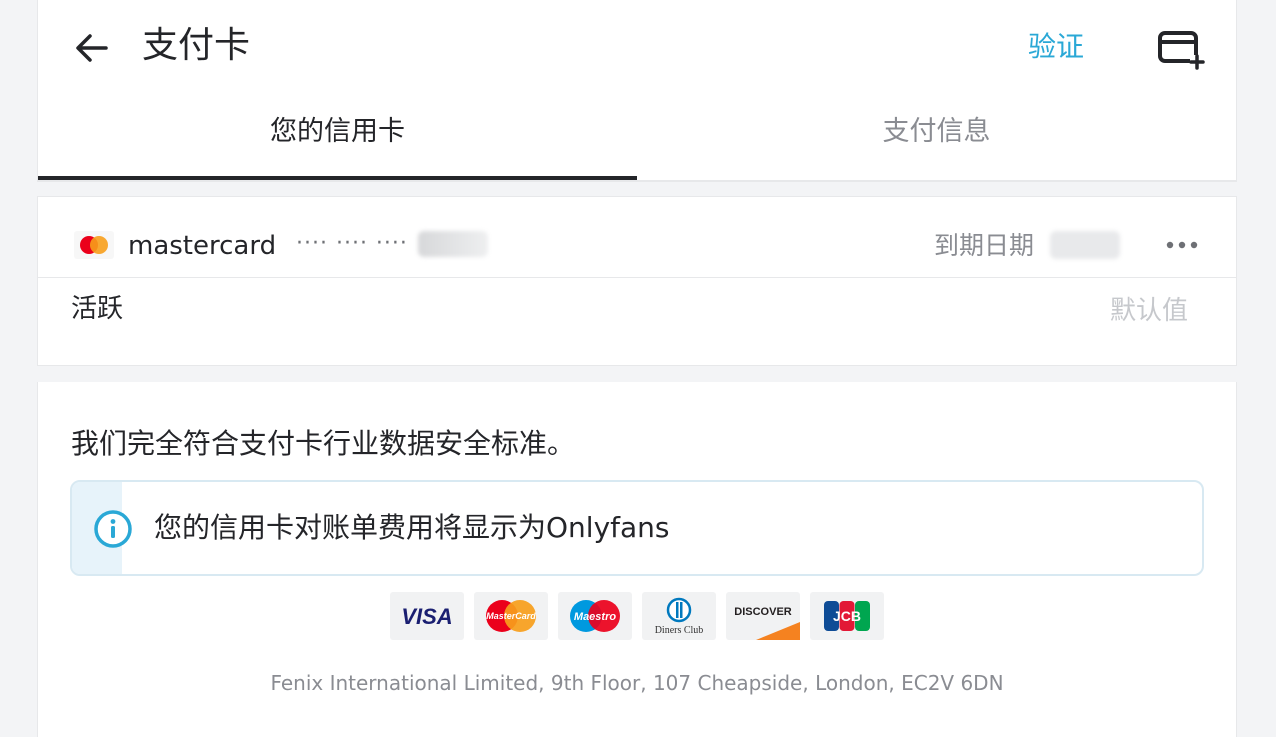 The image size is (1276, 737). Describe the element at coordinates (453, 244) in the screenshot. I see `card-number-redacted` at that location.